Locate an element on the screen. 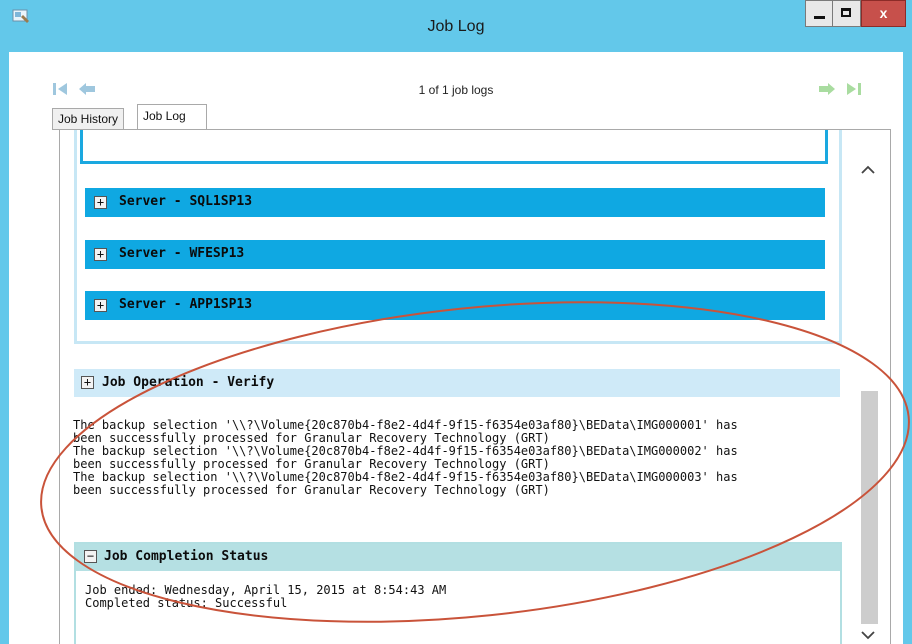 This screenshot has width=912, height=644. completion-section-header: − Job Completion Status is located at coordinates (458, 557).